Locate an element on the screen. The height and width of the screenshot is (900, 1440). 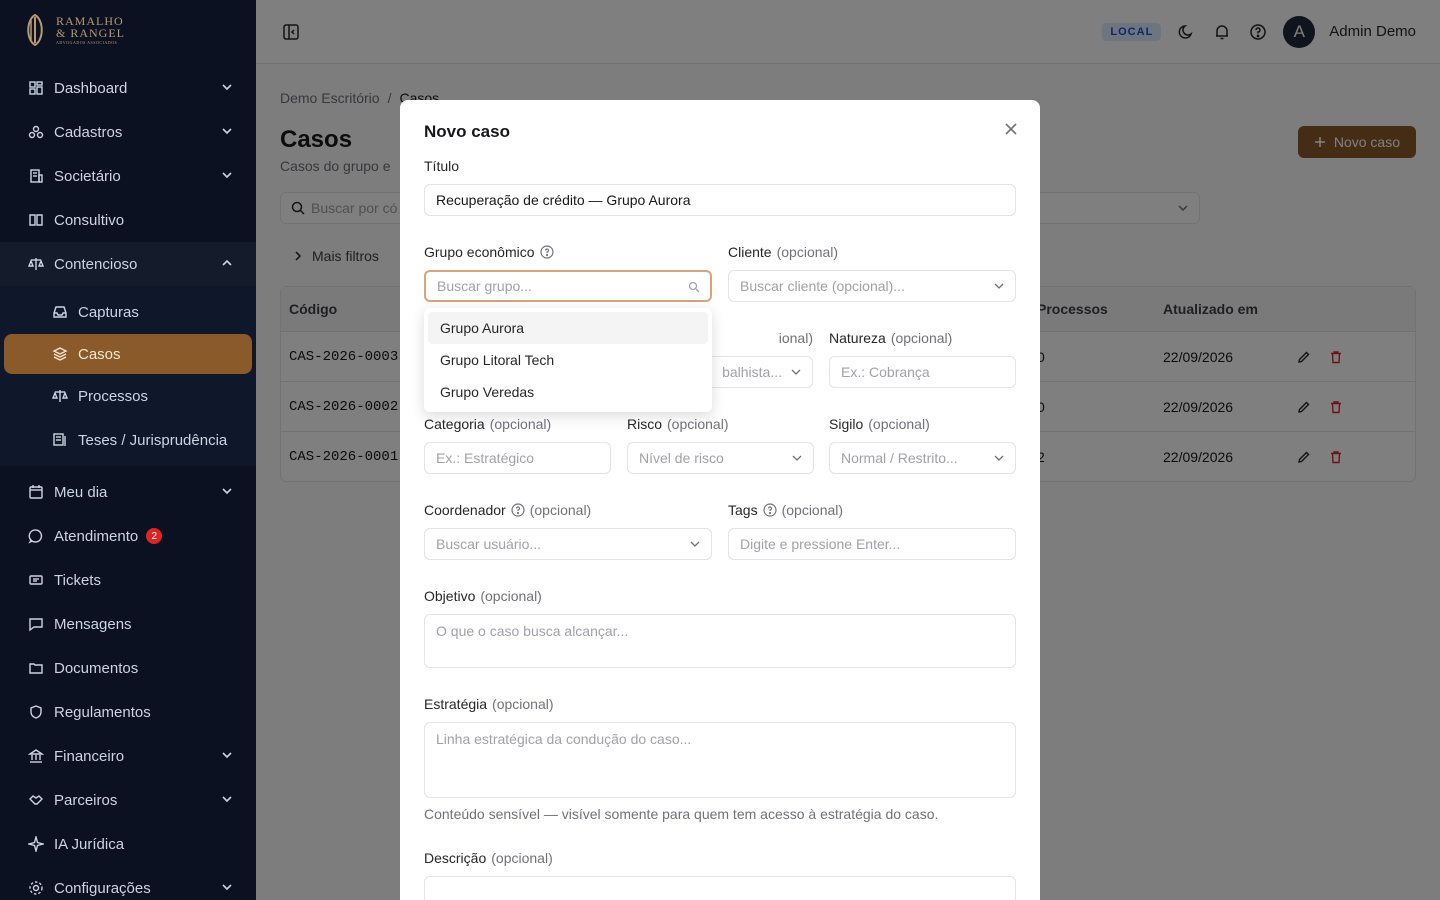
cliente-label: Cliente (opcional) is located at coordinates (872, 252).